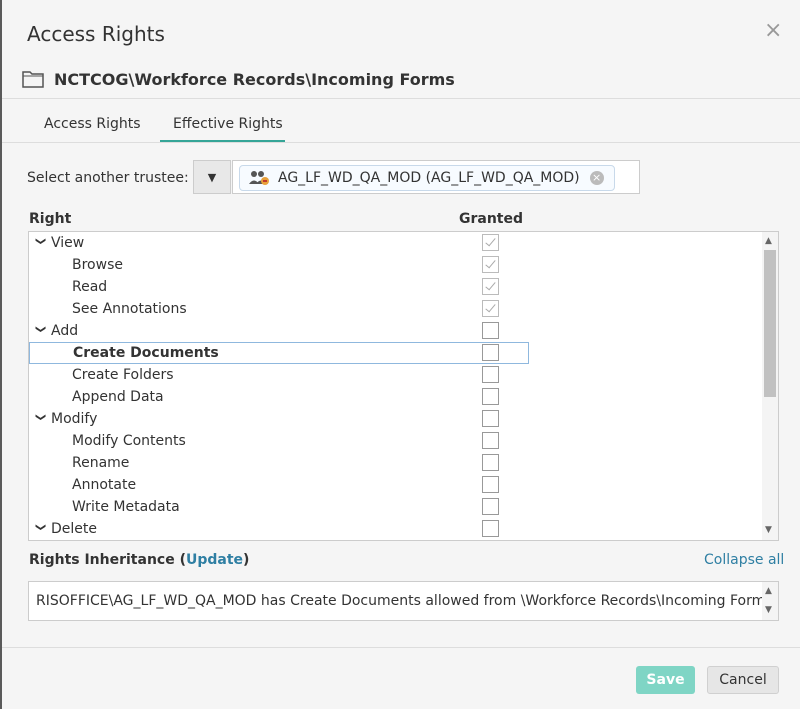 The height and width of the screenshot is (709, 800). Describe the element at coordinates (395, 331) in the screenshot. I see `tree-row-add: ❯ Add` at that location.